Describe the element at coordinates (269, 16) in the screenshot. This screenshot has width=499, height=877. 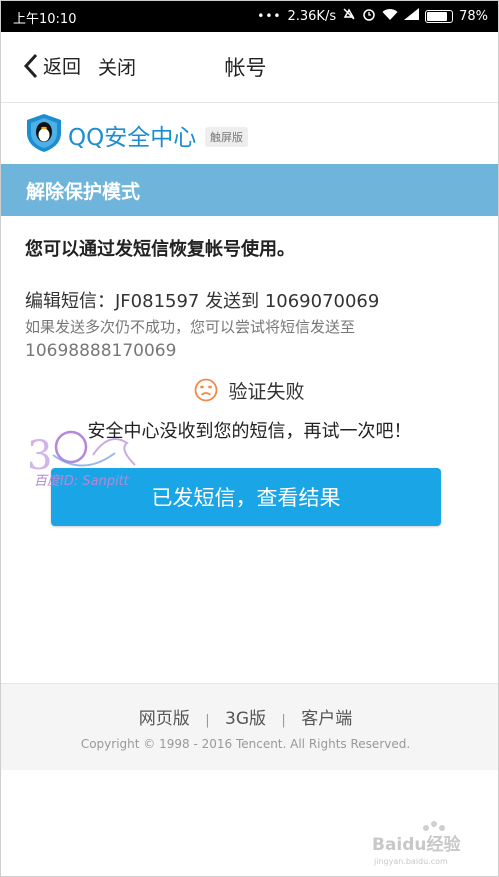
I see `signal-dots-icon: •••` at that location.